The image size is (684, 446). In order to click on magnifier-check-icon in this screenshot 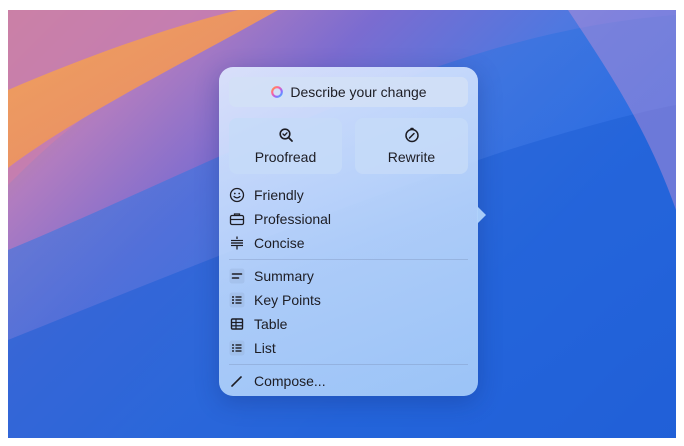, I will do `click(285, 135)`.